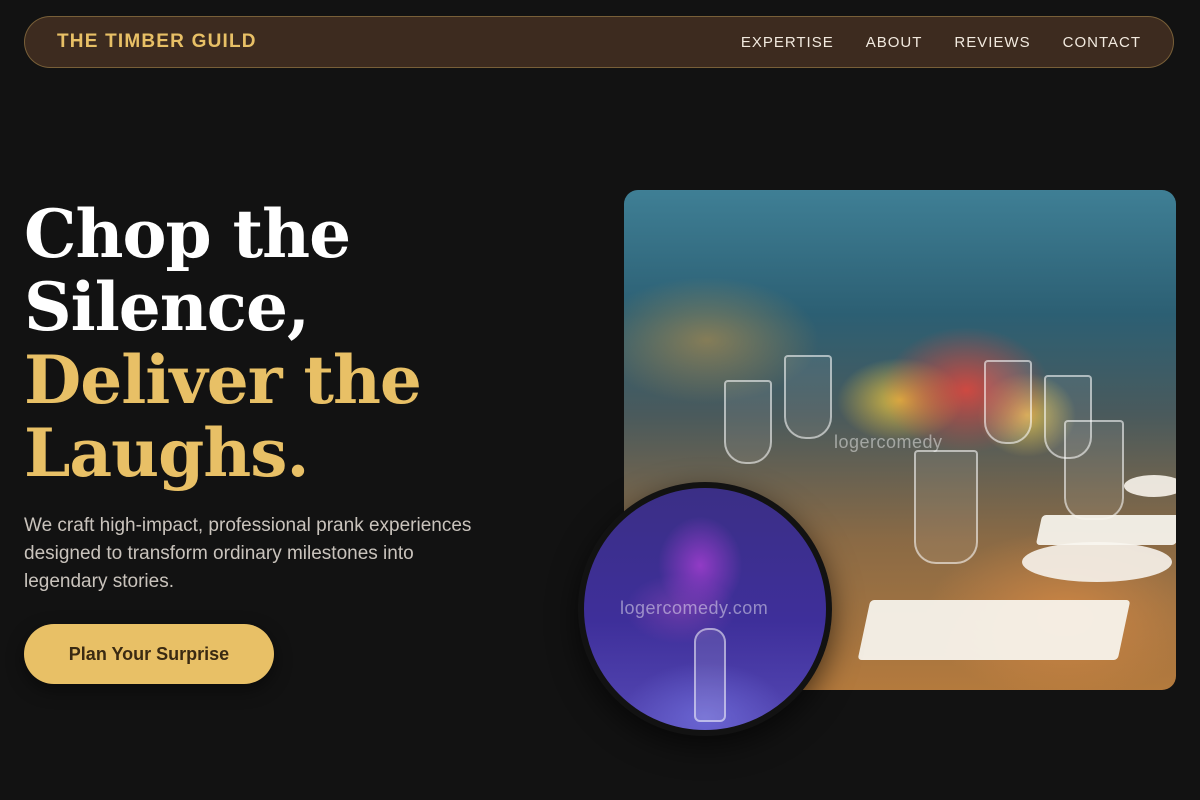  Describe the element at coordinates (166, 453) in the screenshot. I see `headline-line-4: Laughs.` at that location.